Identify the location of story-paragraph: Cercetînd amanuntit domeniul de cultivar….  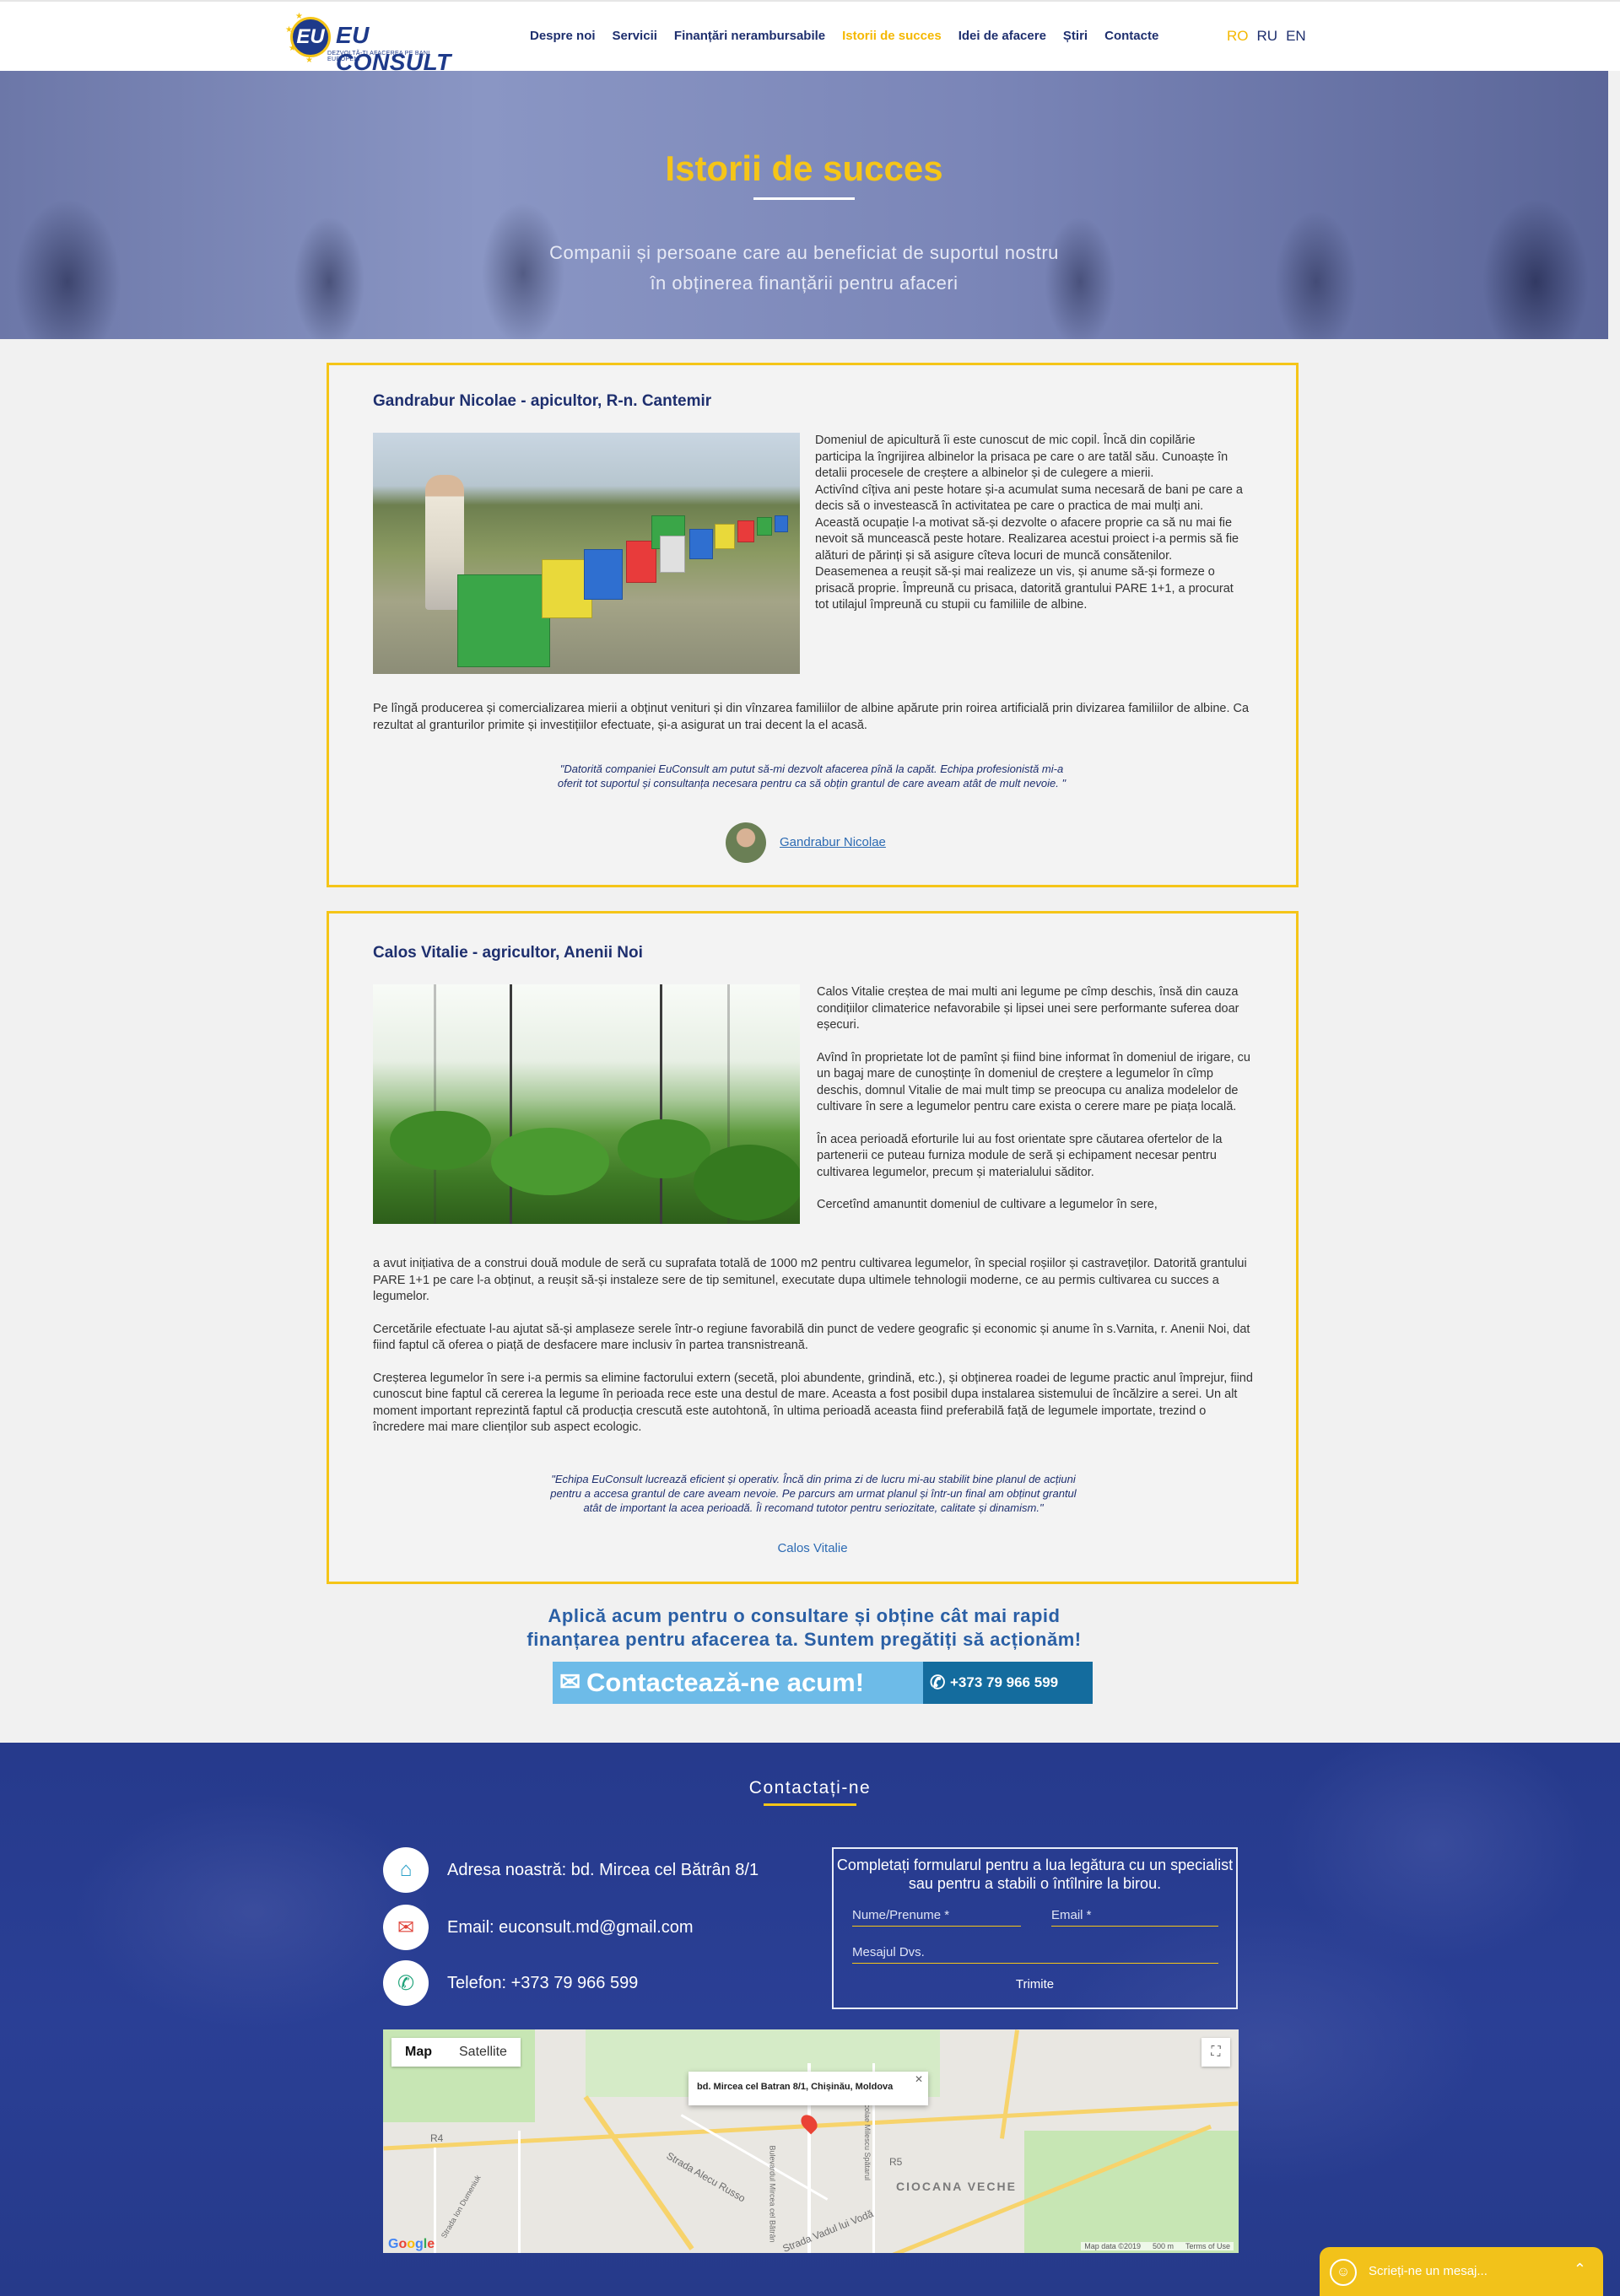
(987, 1204).